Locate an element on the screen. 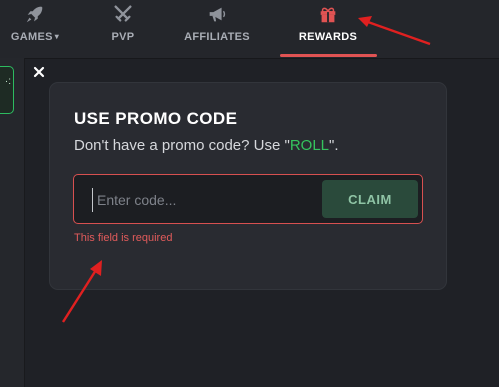  promo-code-input is located at coordinates (205, 200).